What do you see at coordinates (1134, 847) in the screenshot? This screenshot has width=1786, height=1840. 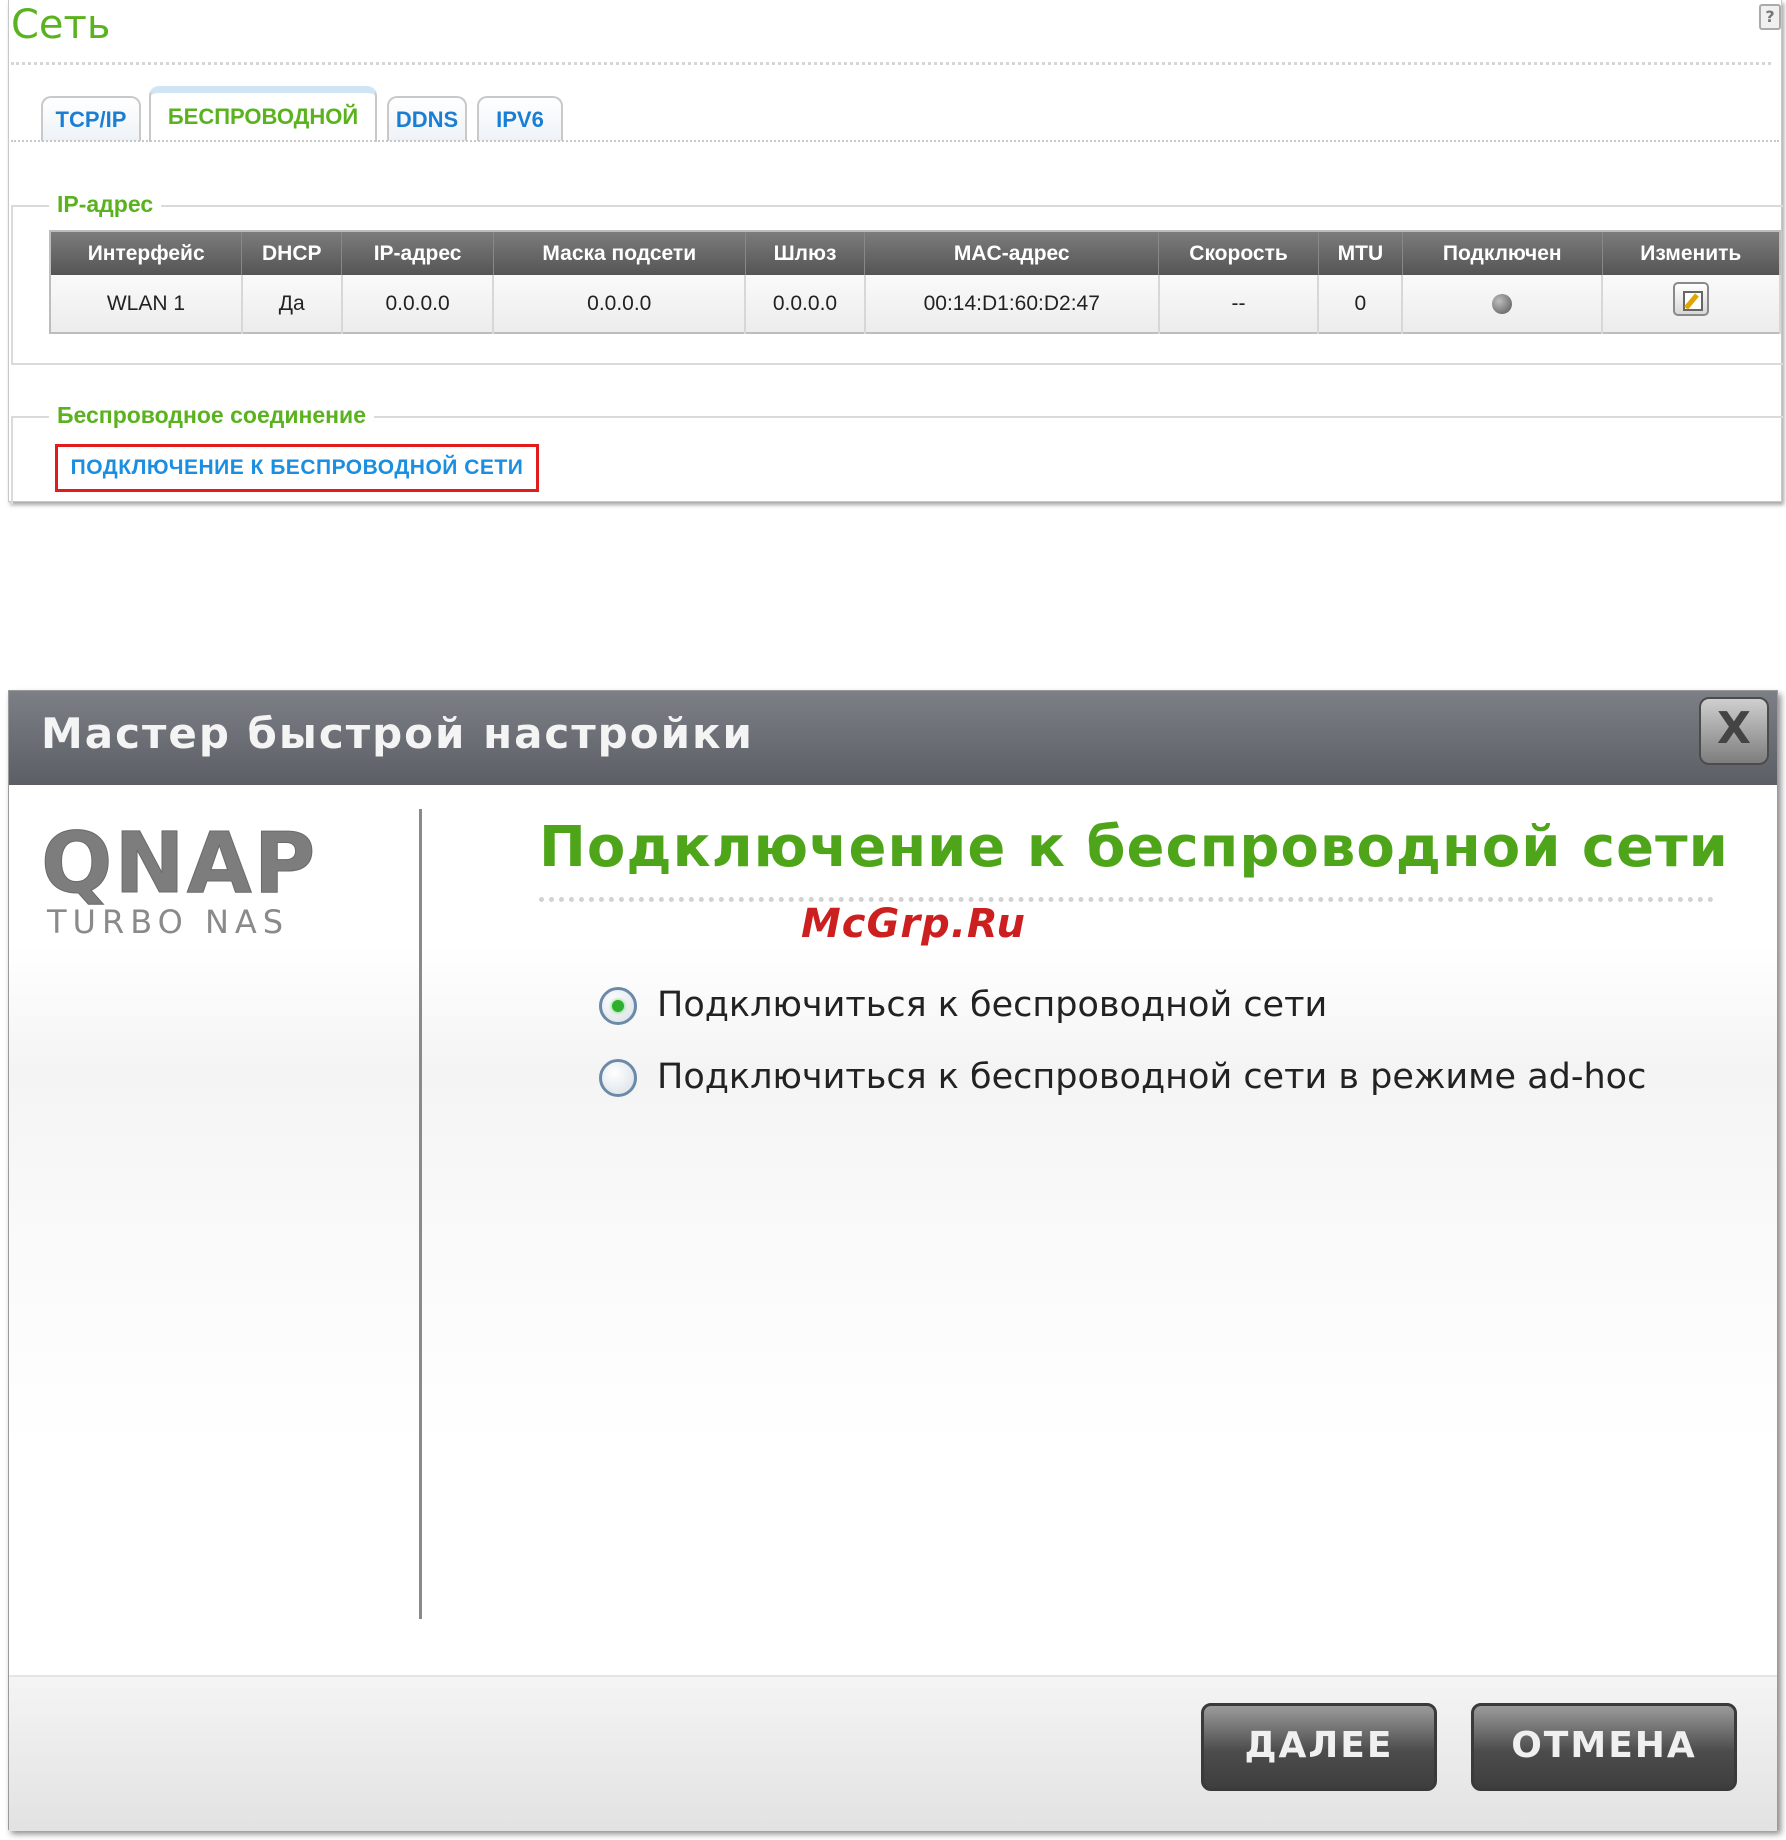 I see `wizard-heading: Подключение к беспроводной сети` at bounding box center [1134, 847].